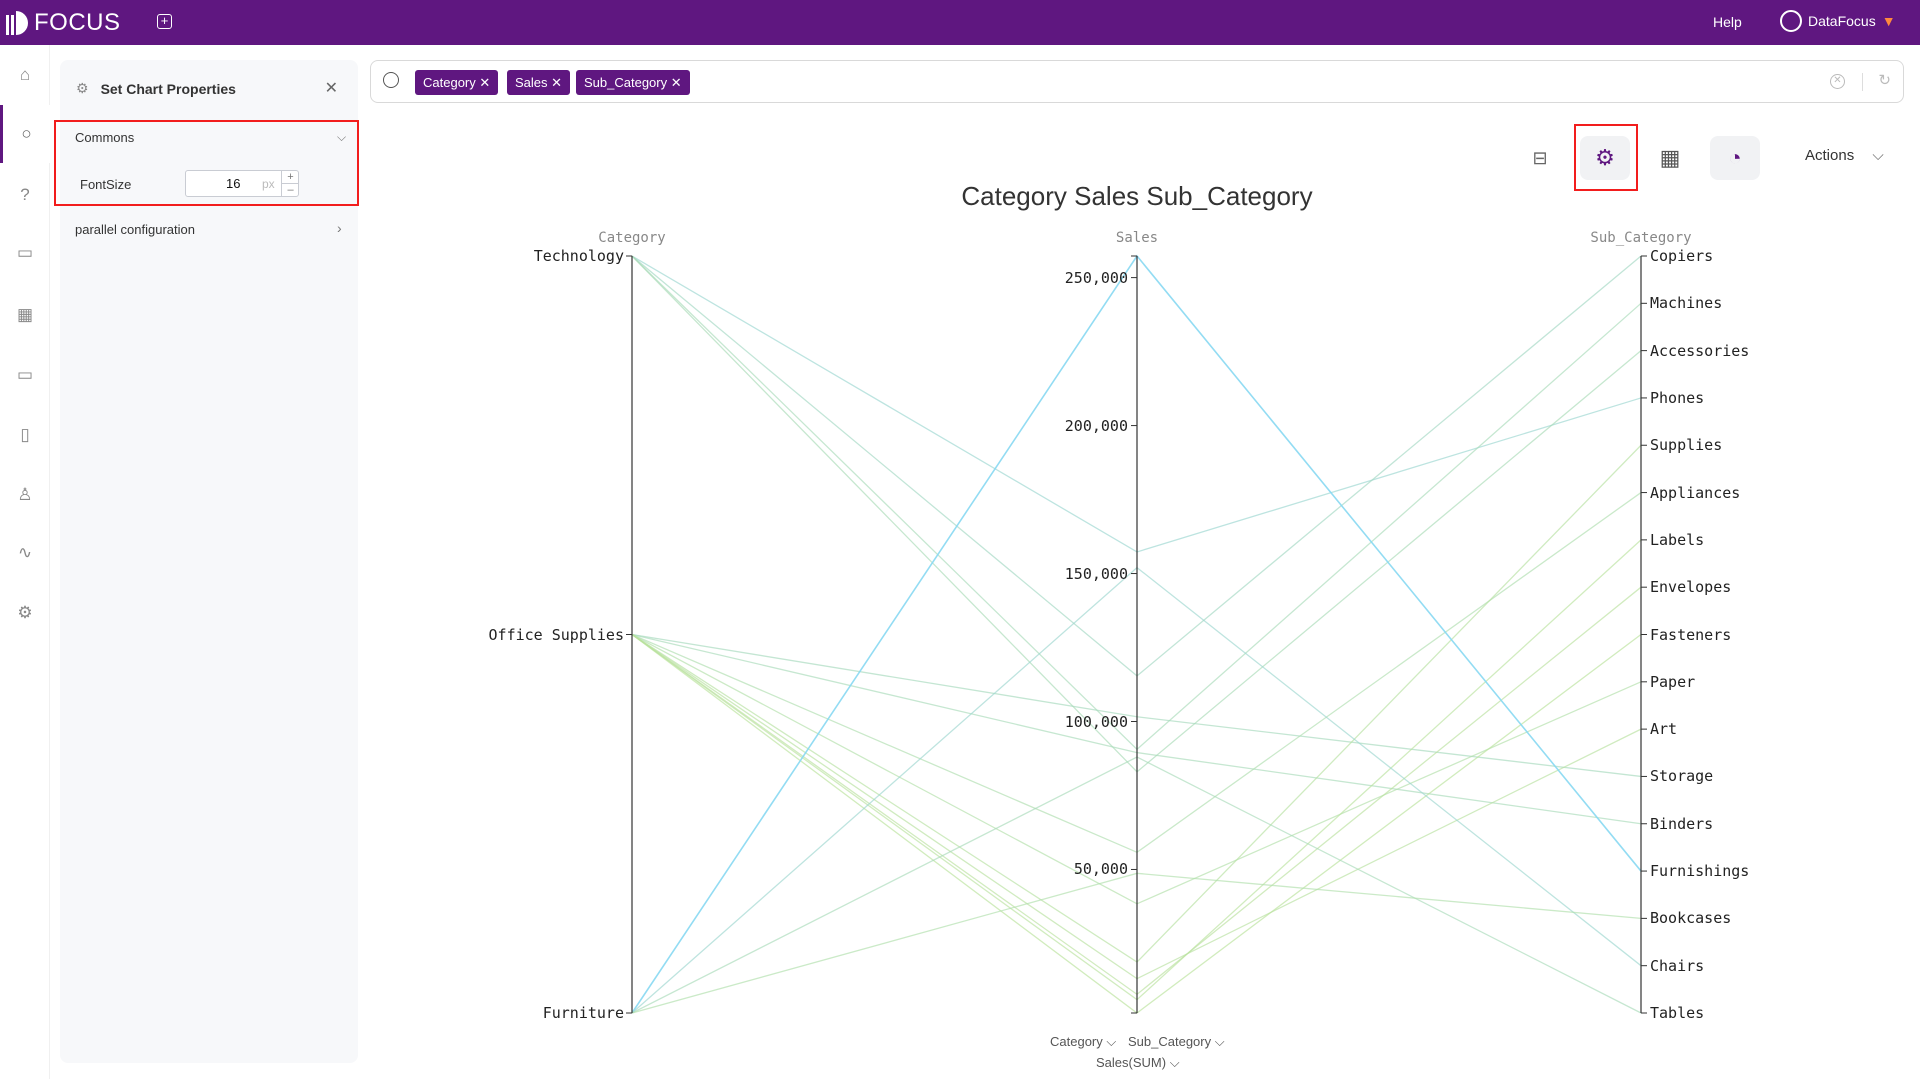  I want to click on sub-category-tick-label: Tables, so click(1677, 1013).